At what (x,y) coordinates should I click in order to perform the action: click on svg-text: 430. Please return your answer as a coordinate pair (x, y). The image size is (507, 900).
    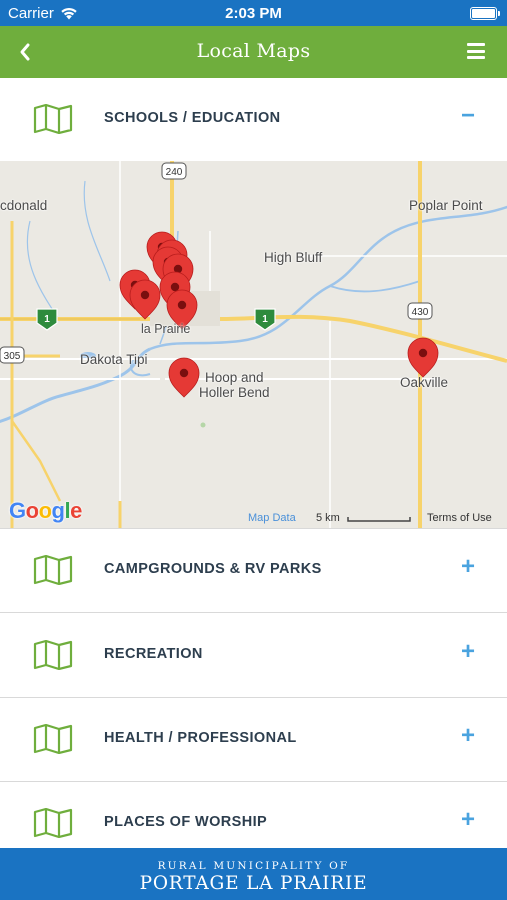
    Looking at the image, I should click on (420, 312).